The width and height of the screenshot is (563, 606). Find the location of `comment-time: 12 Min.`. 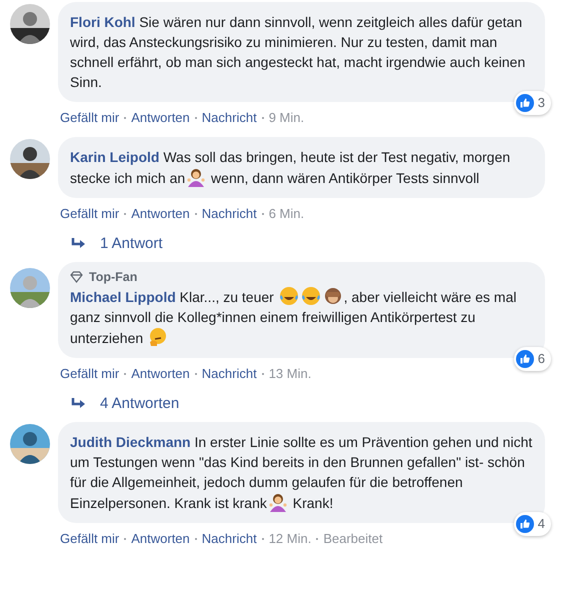

comment-time: 12 Min. is located at coordinates (290, 539).